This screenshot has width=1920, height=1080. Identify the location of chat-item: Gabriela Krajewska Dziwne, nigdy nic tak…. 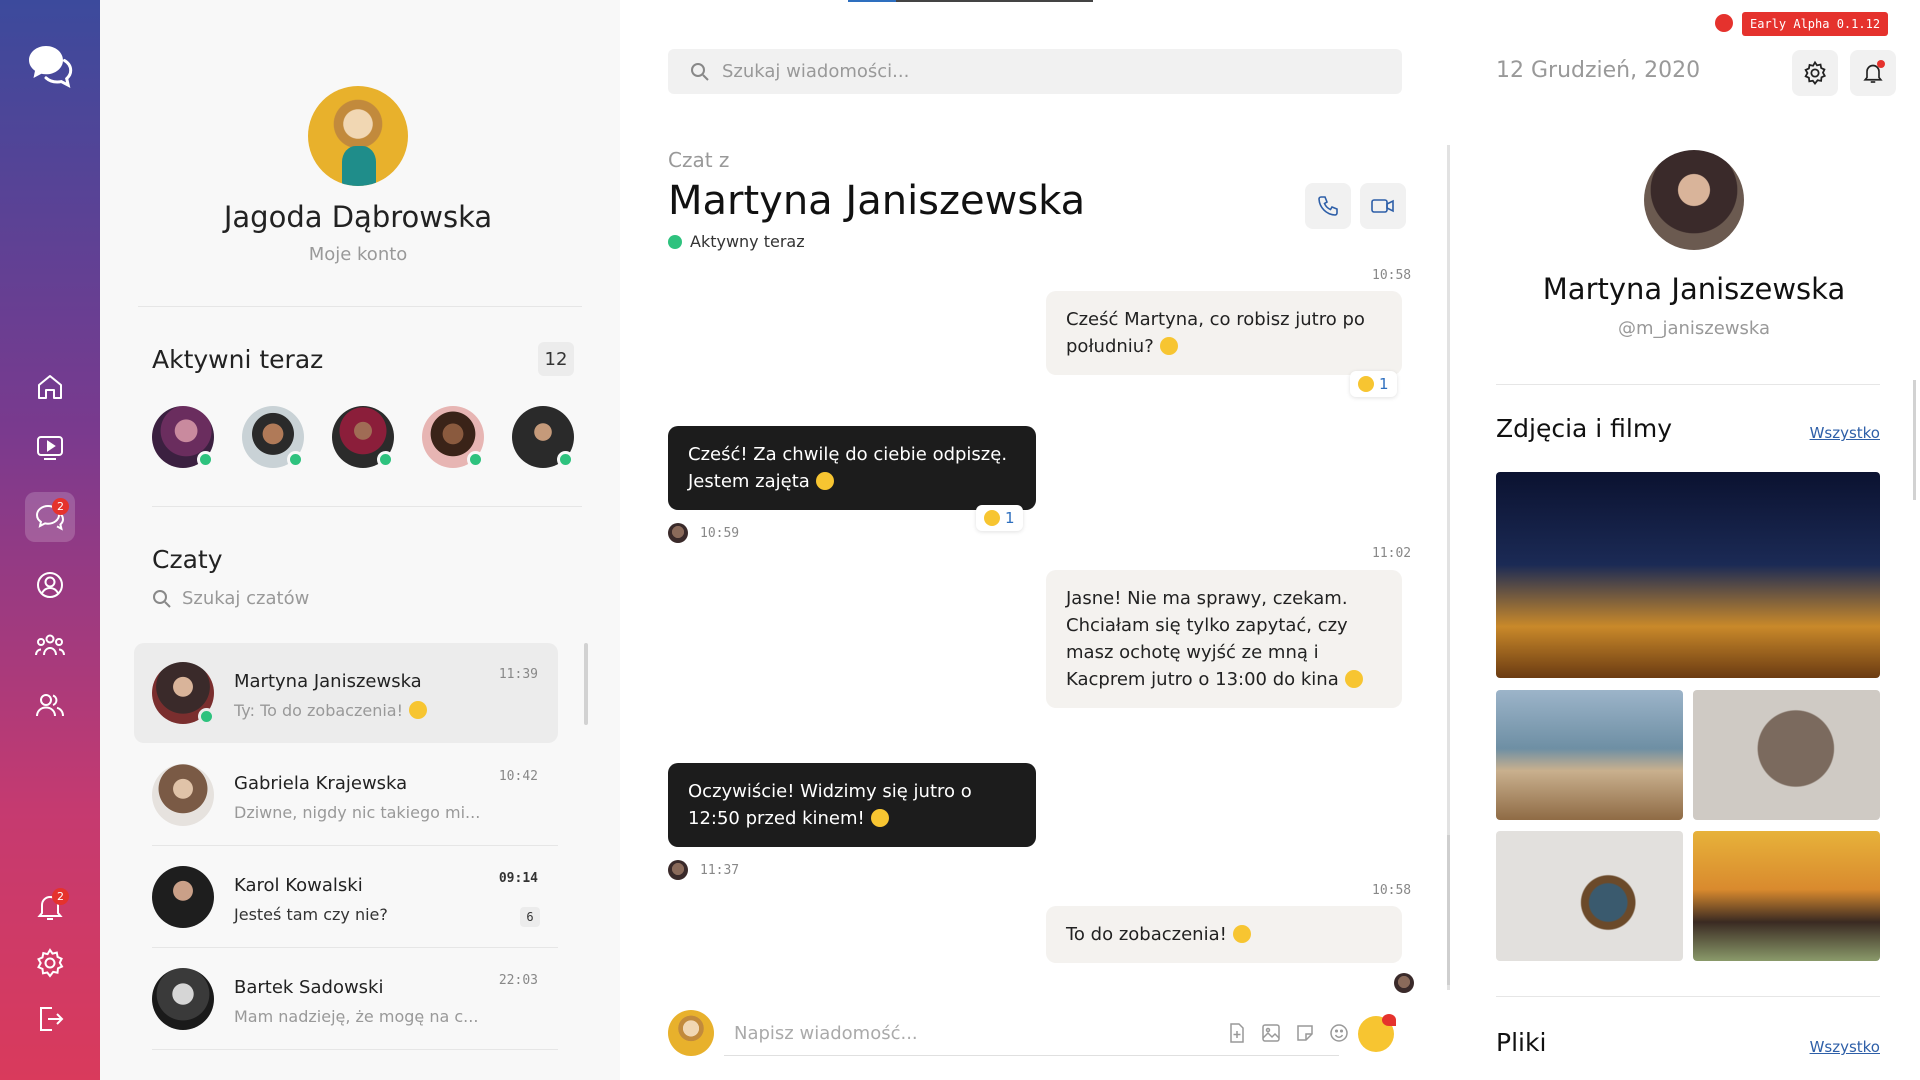
(346, 795).